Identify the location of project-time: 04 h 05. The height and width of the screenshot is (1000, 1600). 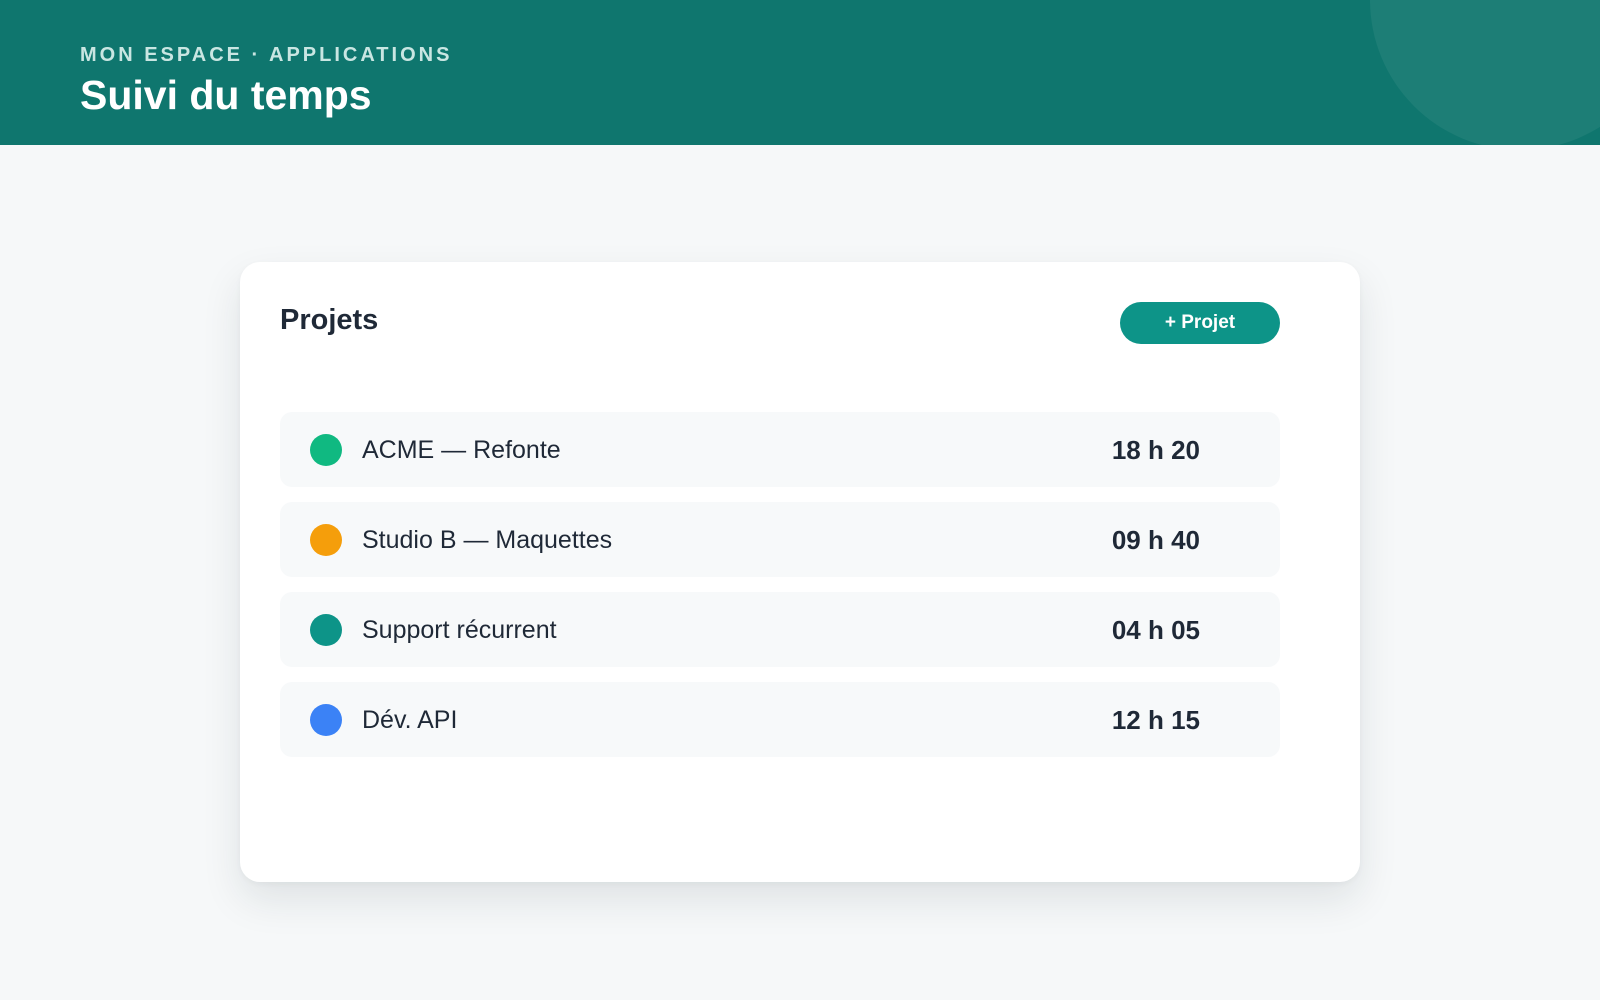
(1155, 630).